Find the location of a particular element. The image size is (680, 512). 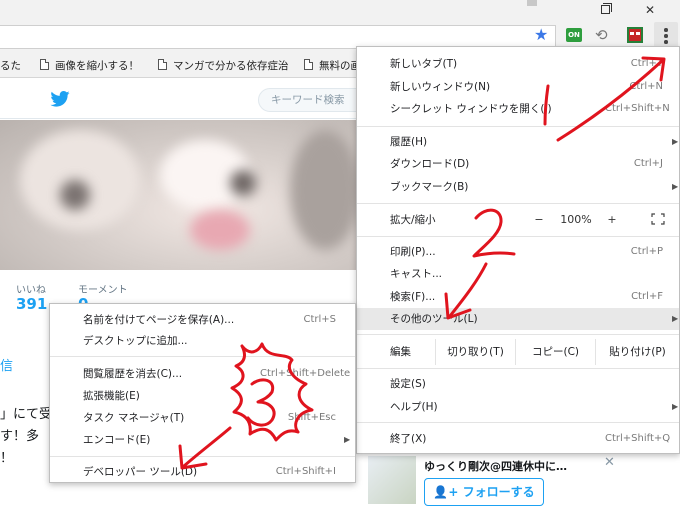

minimize-button is located at coordinates (532, 10).